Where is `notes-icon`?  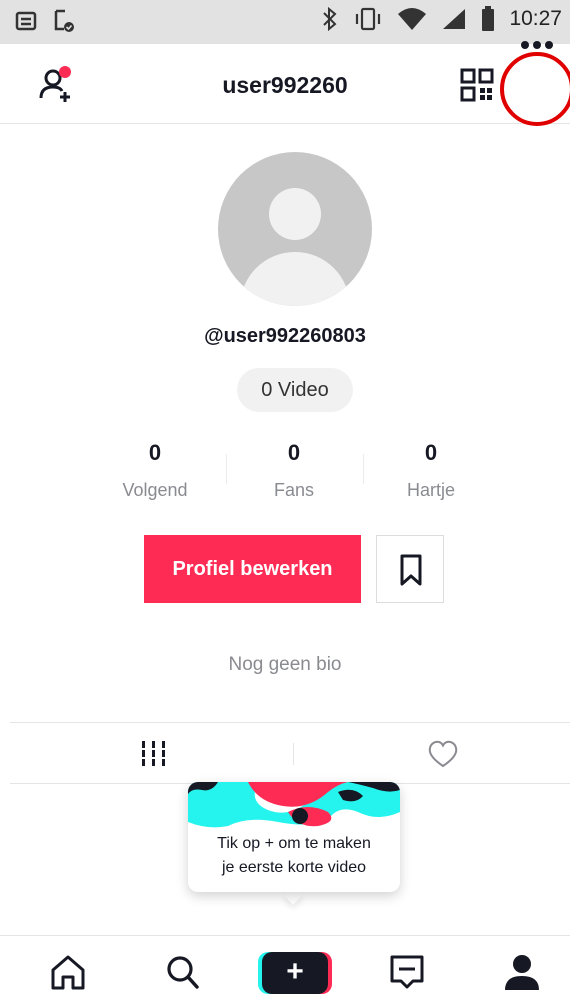
notes-icon is located at coordinates (26, 21).